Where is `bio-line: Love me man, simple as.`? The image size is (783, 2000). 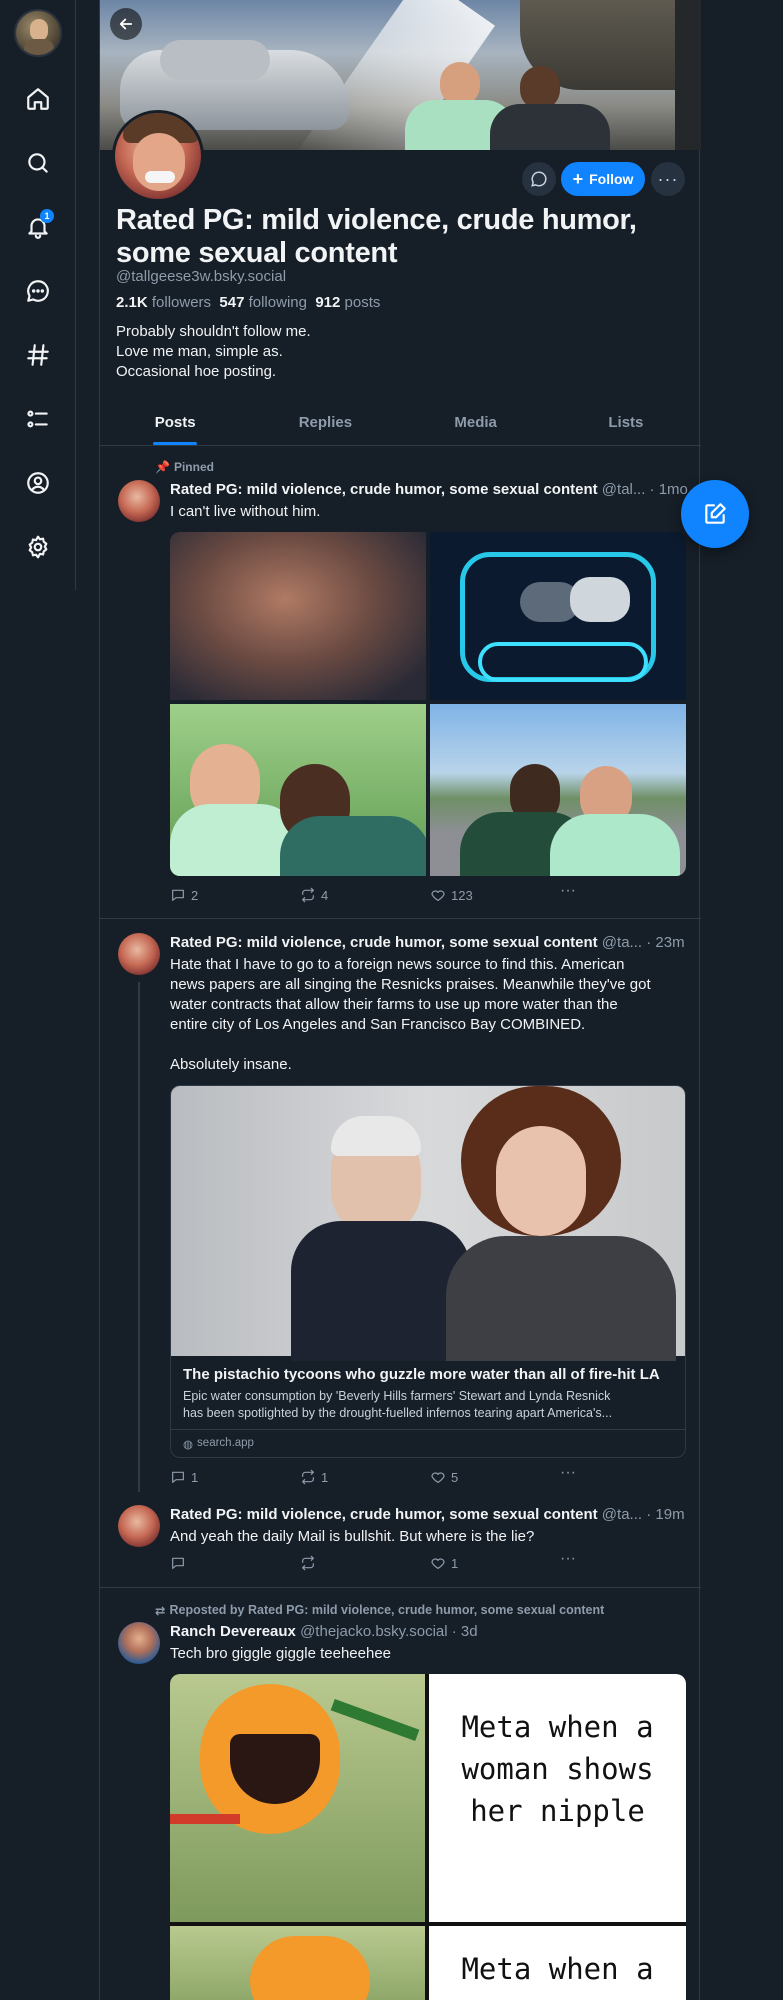
bio-line: Love me man, simple as. is located at coordinates (199, 351).